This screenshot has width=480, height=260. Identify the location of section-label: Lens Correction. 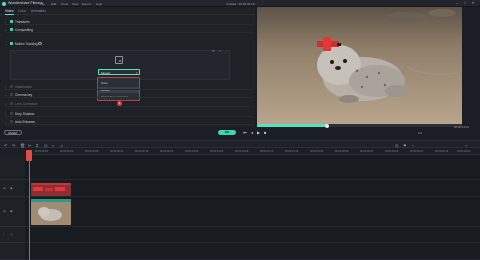
(26, 103).